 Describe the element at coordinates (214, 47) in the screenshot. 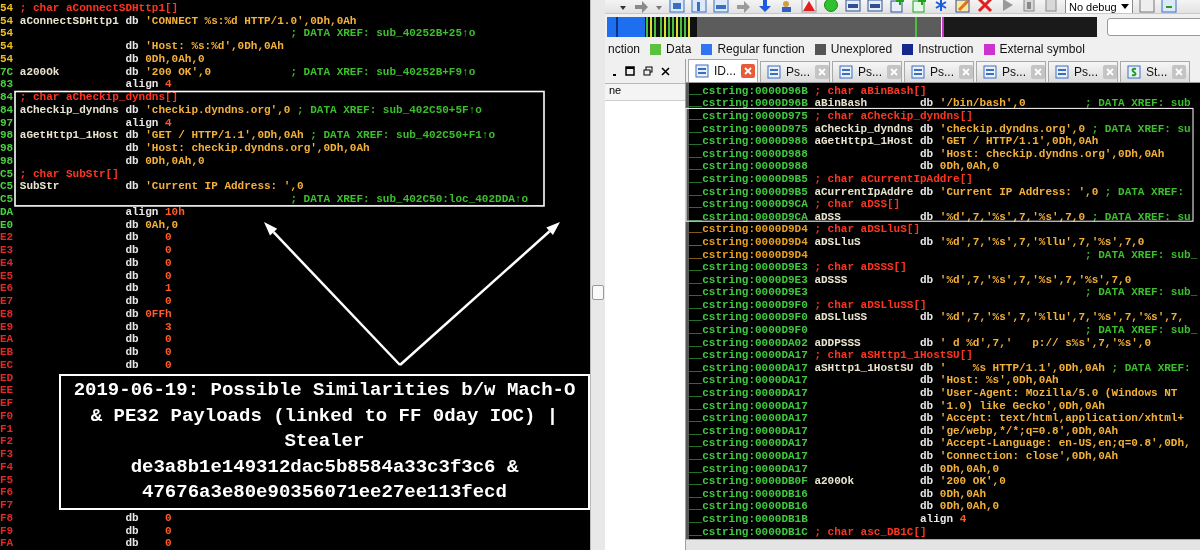

I see `operand: 'Host: %s:%d',0Dh,0Ah` at that location.